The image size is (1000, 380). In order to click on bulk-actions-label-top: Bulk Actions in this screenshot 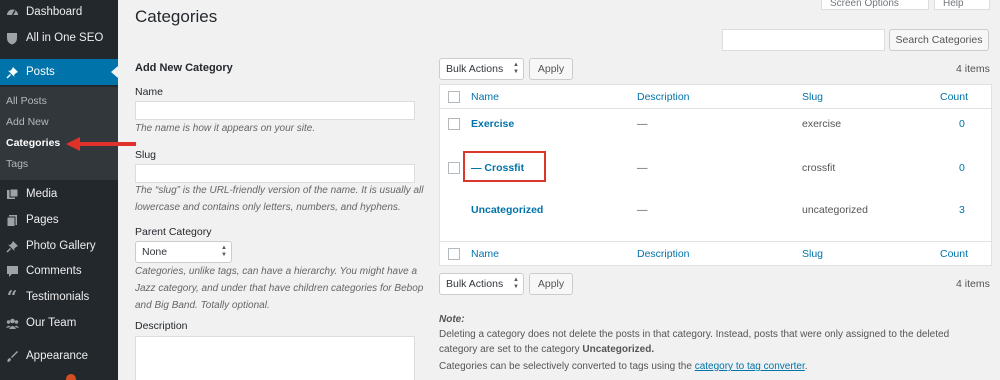, I will do `click(475, 69)`.